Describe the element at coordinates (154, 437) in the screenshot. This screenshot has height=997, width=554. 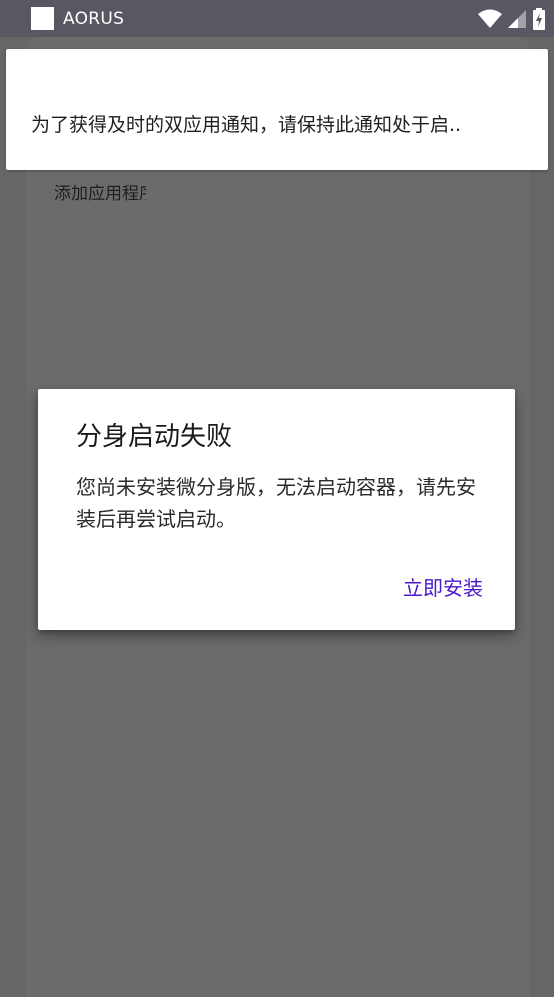
I see `dialog-title: 分身启动失败` at that location.